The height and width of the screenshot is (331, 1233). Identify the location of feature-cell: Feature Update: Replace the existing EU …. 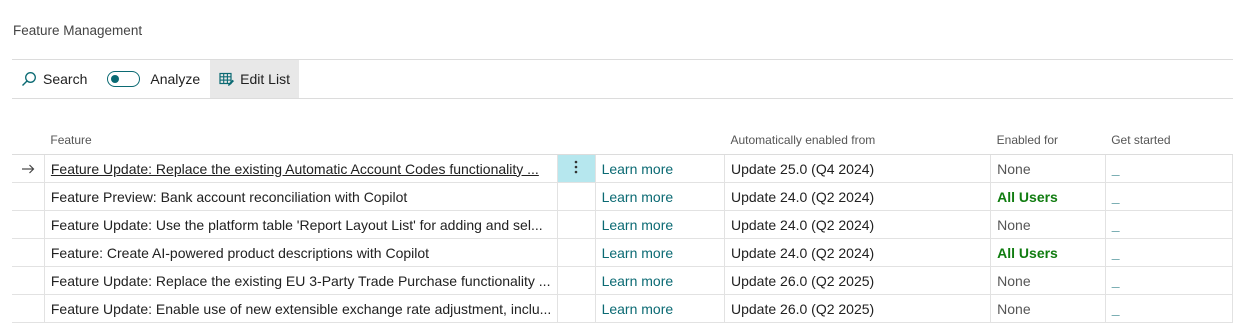
(301, 280).